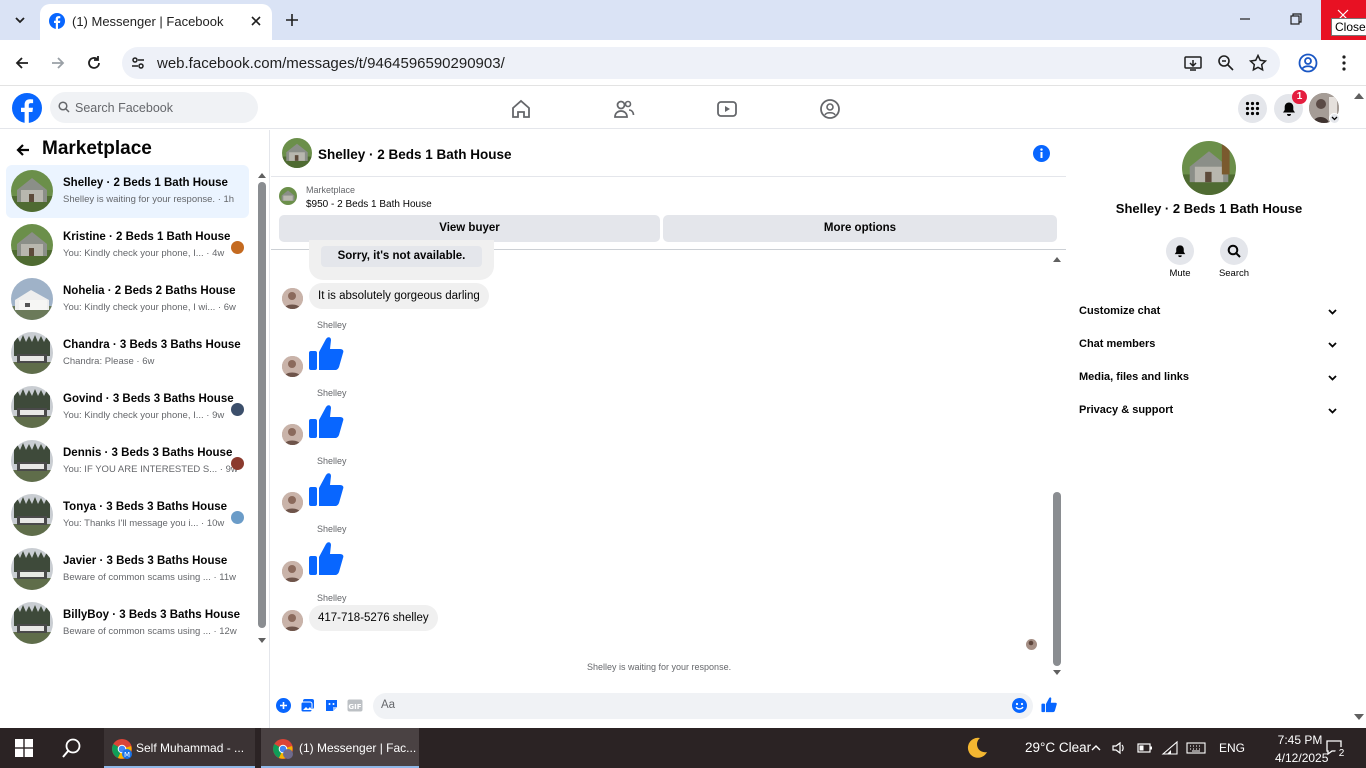  What do you see at coordinates (292, 20) in the screenshot?
I see `new-tab-button` at bounding box center [292, 20].